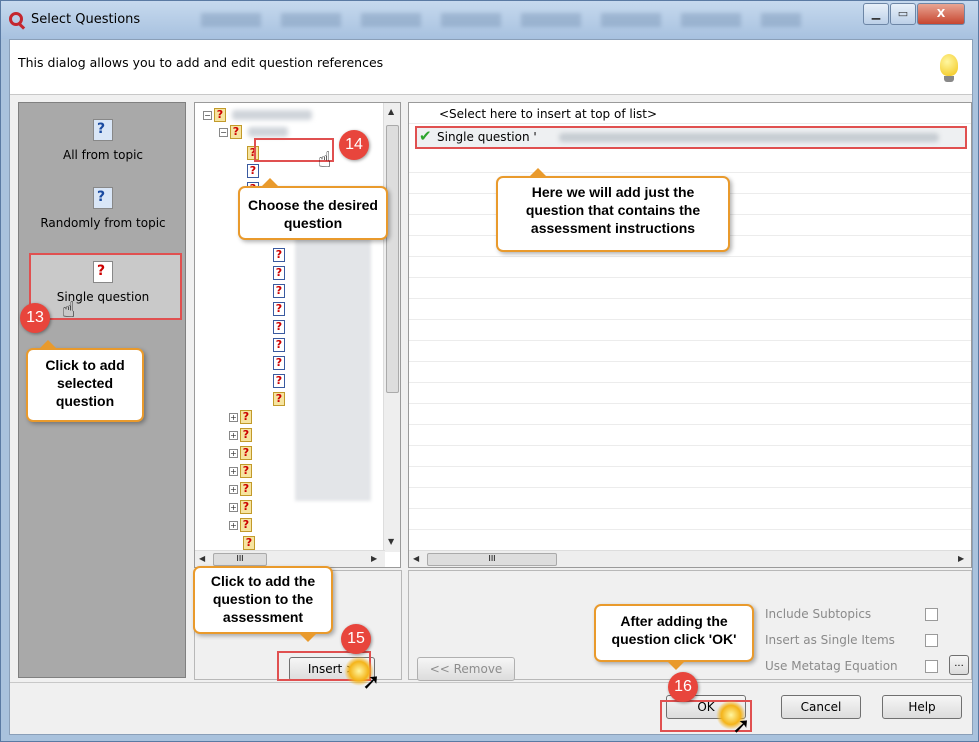 Image resolution: width=979 pixels, height=742 pixels. I want to click on blurred-question-names, so click(333, 367).